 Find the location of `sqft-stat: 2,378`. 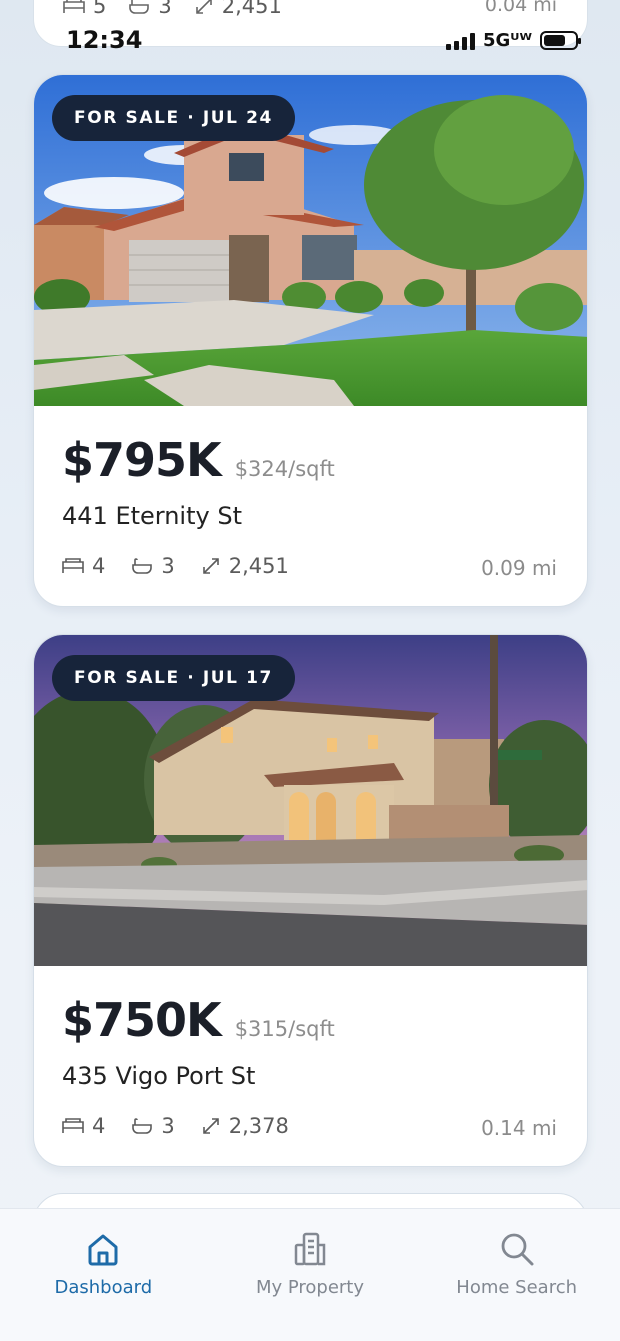

sqft-stat: 2,378 is located at coordinates (245, 1126).